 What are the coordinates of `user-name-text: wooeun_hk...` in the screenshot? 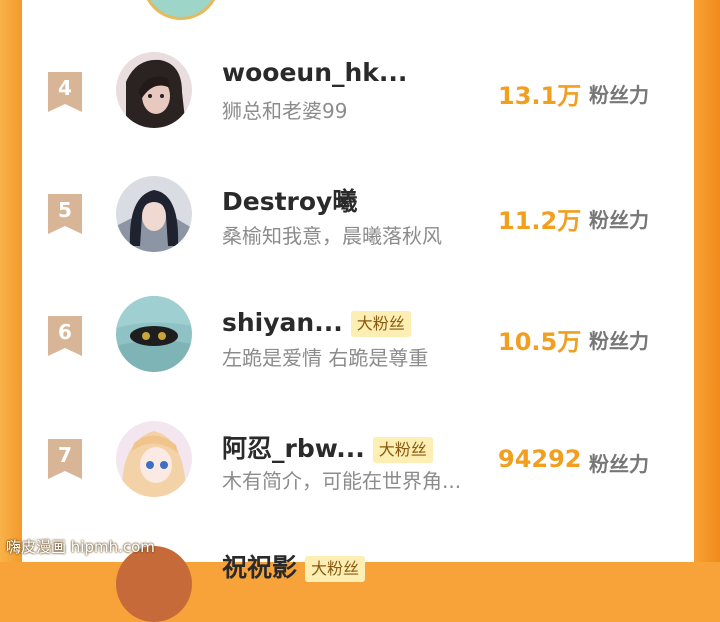 It's located at (315, 72).